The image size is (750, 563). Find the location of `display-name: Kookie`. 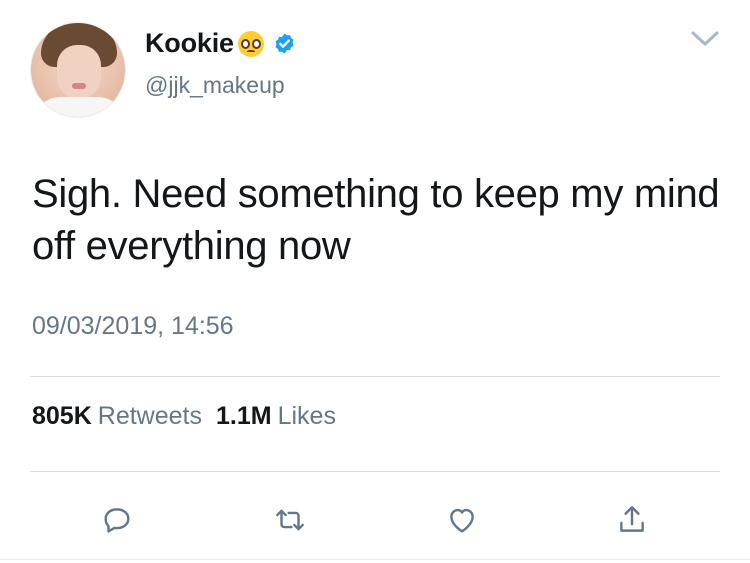

display-name: Kookie is located at coordinates (189, 43).